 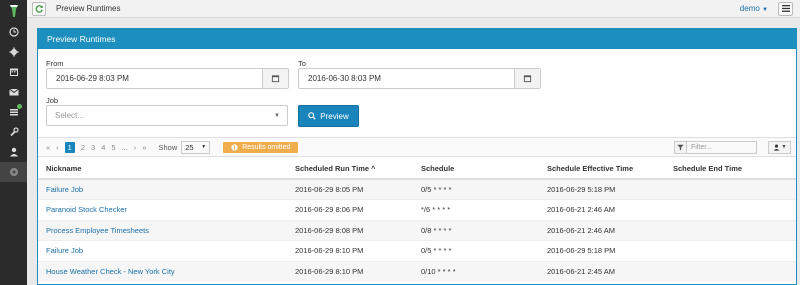 I want to click on col-scheduled-run-time: Scheduled Run Time ^, so click(x=350, y=169).